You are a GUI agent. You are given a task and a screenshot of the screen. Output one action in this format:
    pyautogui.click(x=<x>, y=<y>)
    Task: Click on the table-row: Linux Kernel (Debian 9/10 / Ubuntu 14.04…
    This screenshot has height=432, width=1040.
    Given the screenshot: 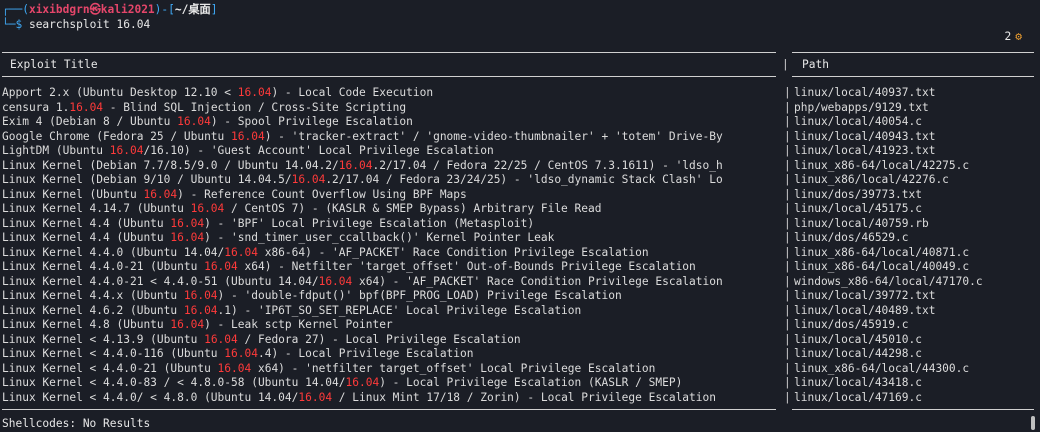 What is the action you would take?
    pyautogui.click(x=520, y=180)
    